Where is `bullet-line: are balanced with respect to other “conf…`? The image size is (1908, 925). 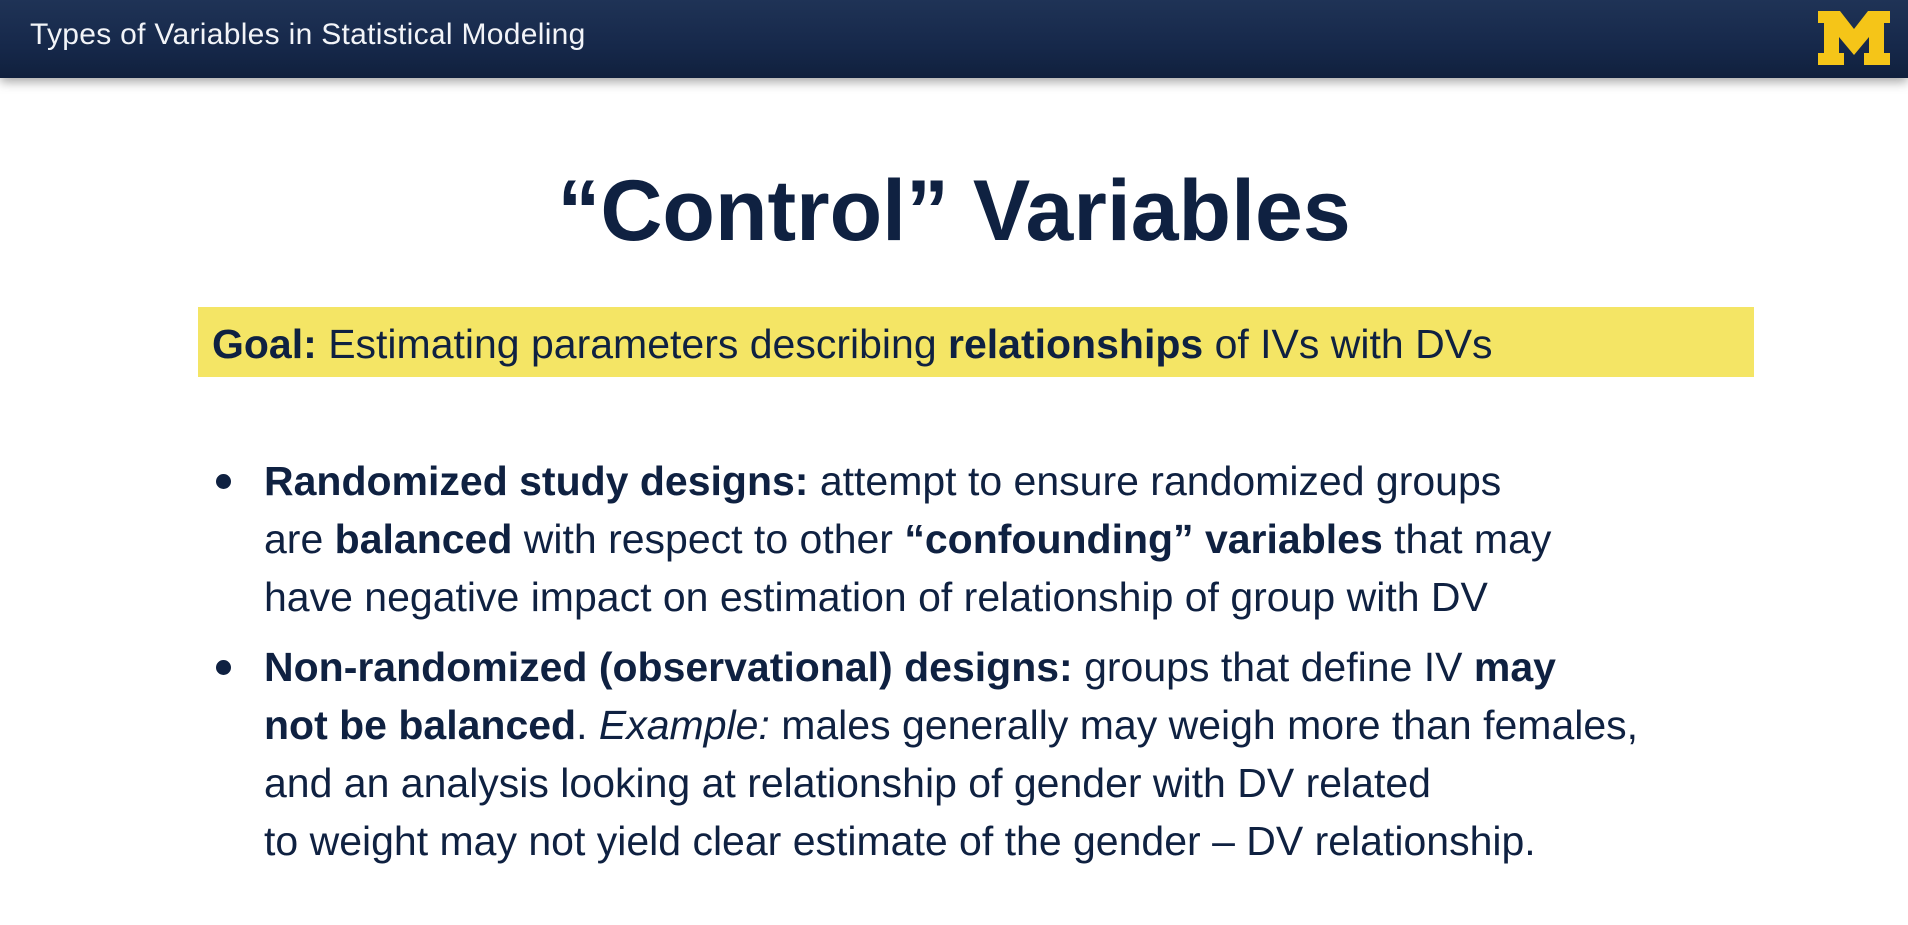
bullet-line: are balanced with respect to other “conf… is located at coordinates (1018, 539).